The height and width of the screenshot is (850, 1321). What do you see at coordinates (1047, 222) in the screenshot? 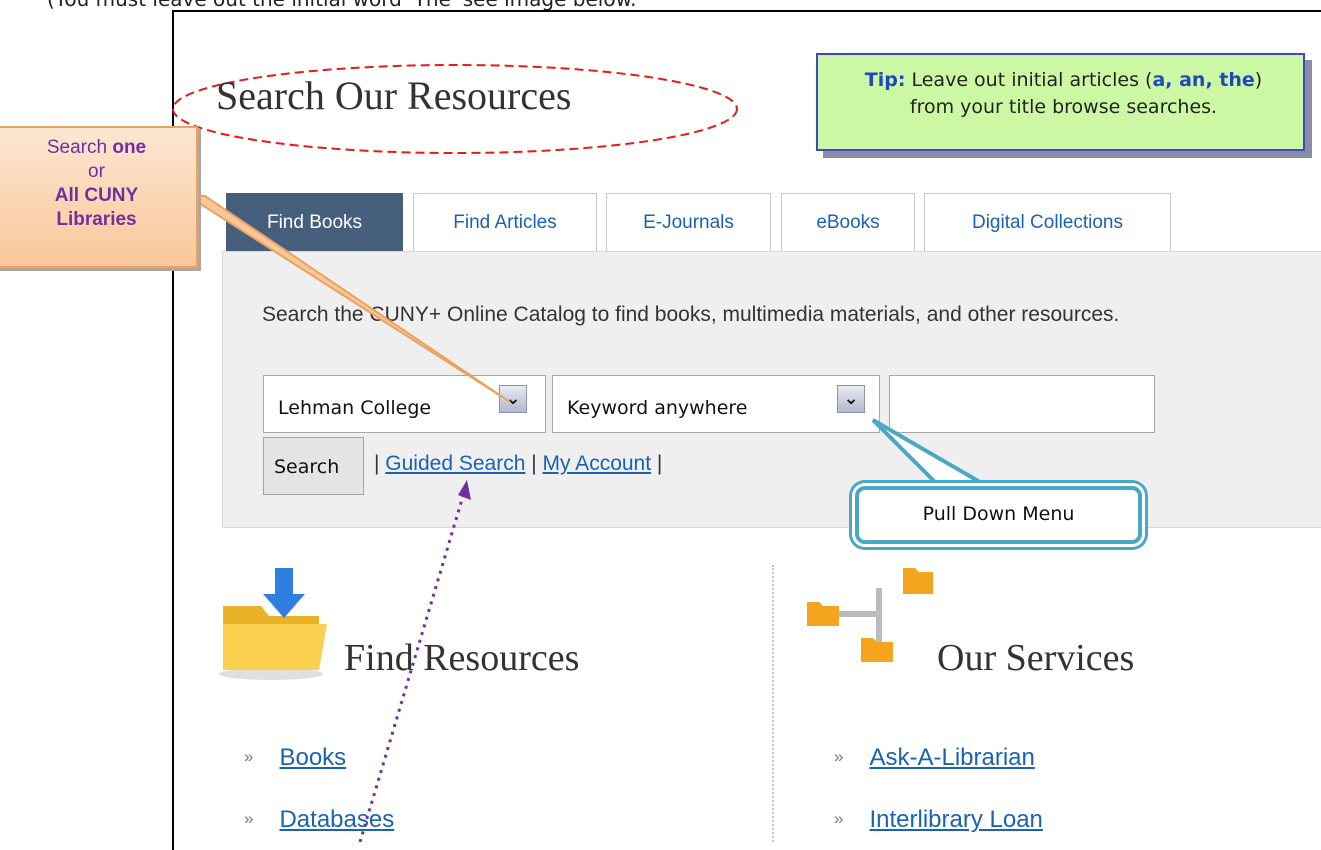
I see `tab-digital-collections: Digital Collections` at bounding box center [1047, 222].